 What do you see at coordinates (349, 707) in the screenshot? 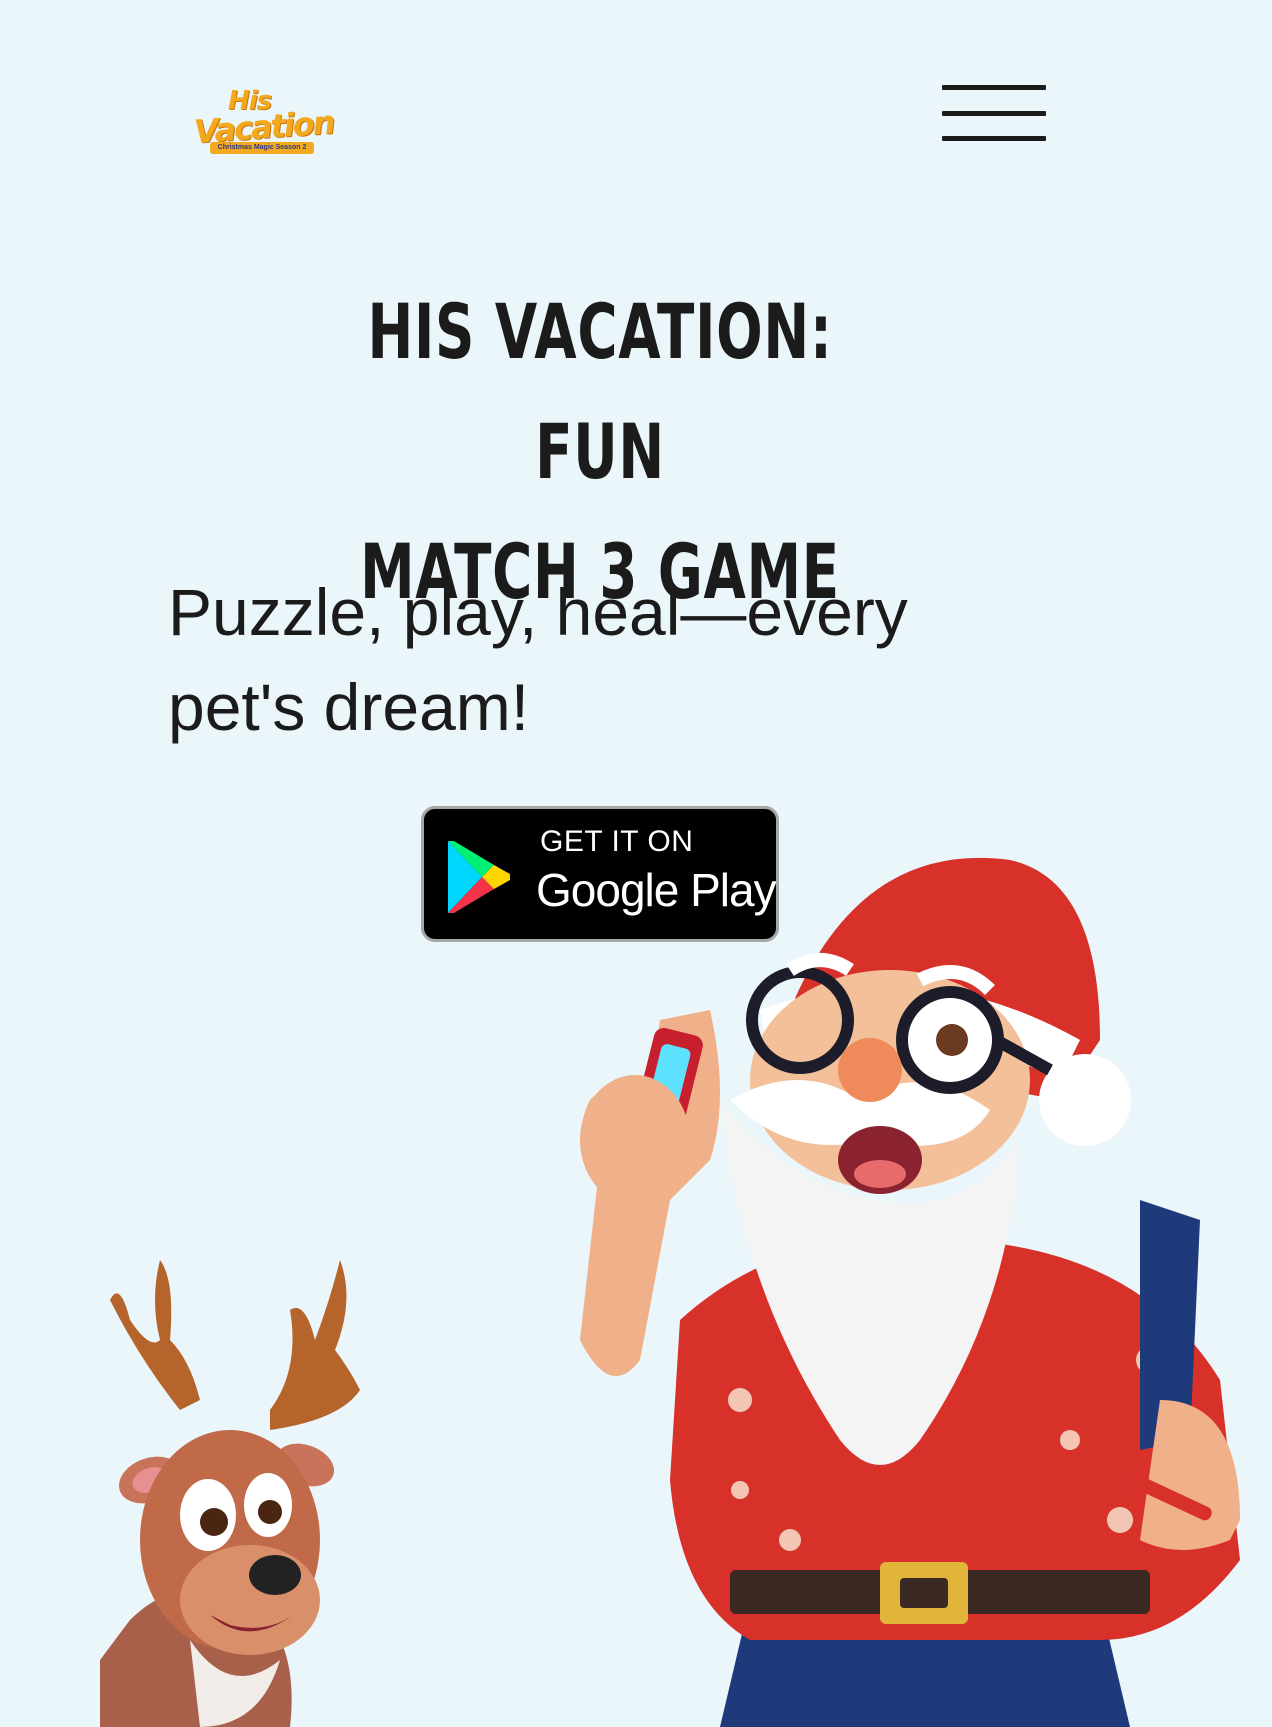
I see `hero-subtitle-line-2: pet's dream!` at bounding box center [349, 707].